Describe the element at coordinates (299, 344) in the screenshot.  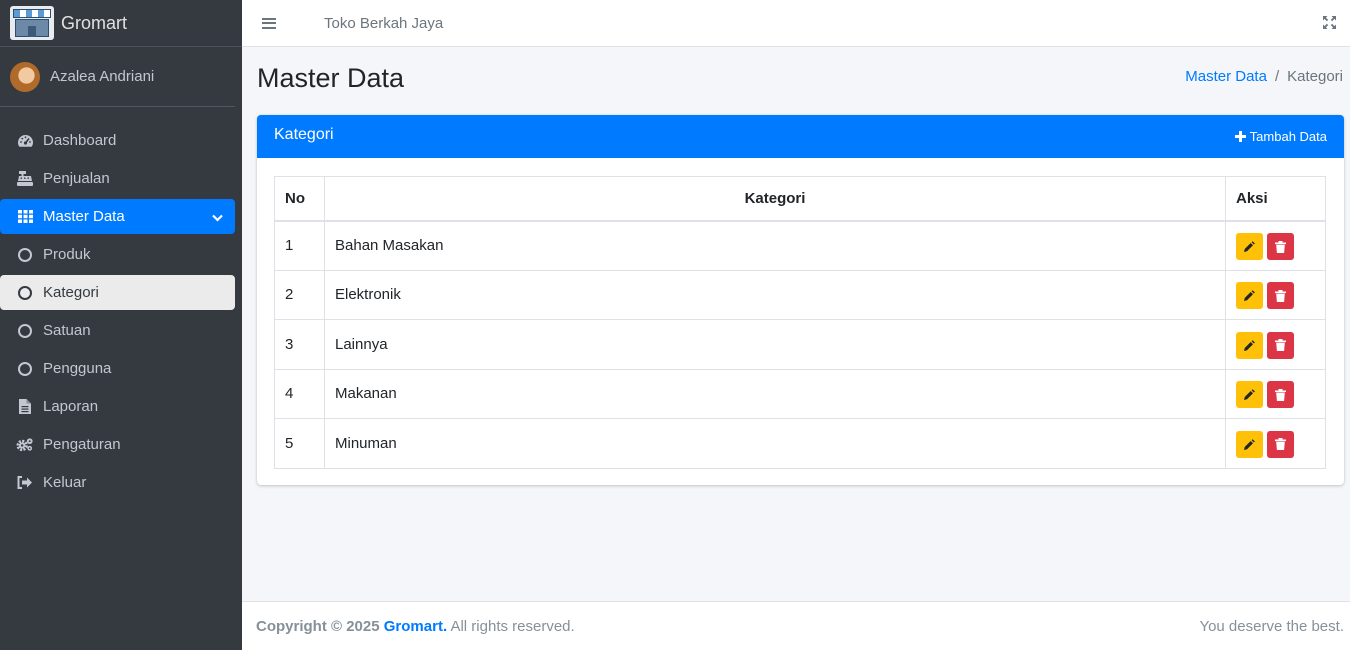
I see `cell-no: 3` at that location.